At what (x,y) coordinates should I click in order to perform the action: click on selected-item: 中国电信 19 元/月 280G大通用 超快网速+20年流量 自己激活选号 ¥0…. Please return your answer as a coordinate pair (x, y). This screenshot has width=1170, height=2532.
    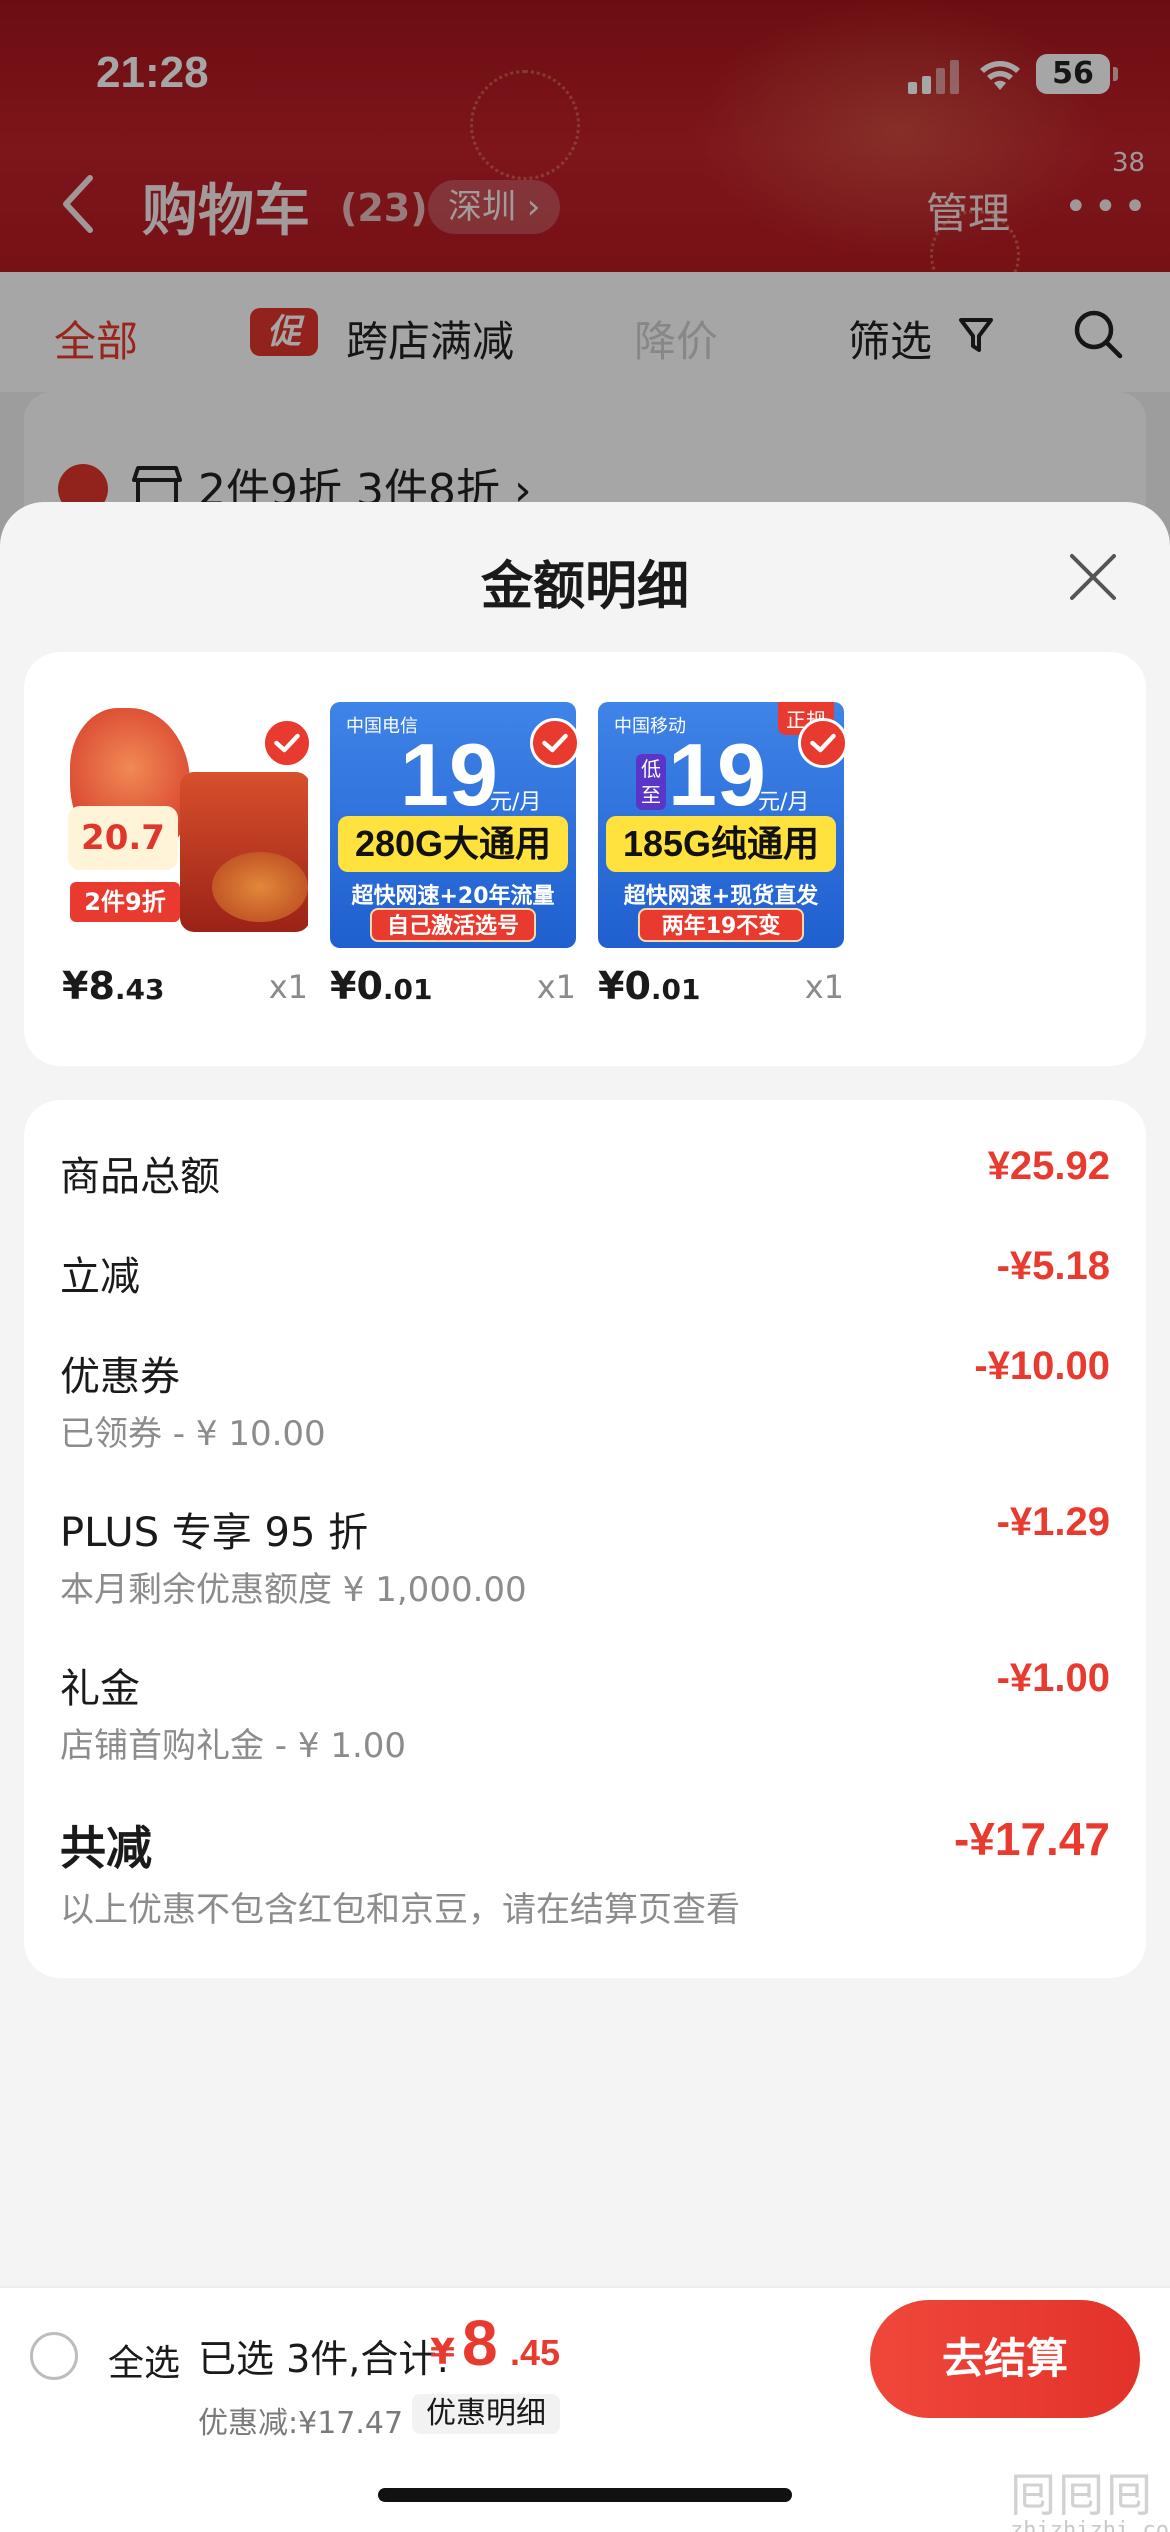
    Looking at the image, I should click on (455, 862).